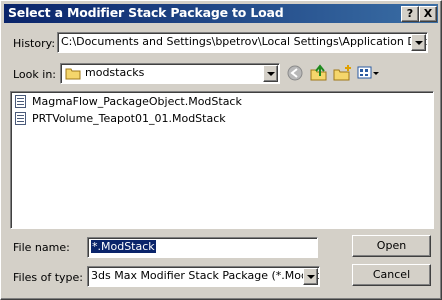 This screenshot has width=442, height=300. What do you see at coordinates (343, 73) in the screenshot?
I see `new-folder-icon` at bounding box center [343, 73].